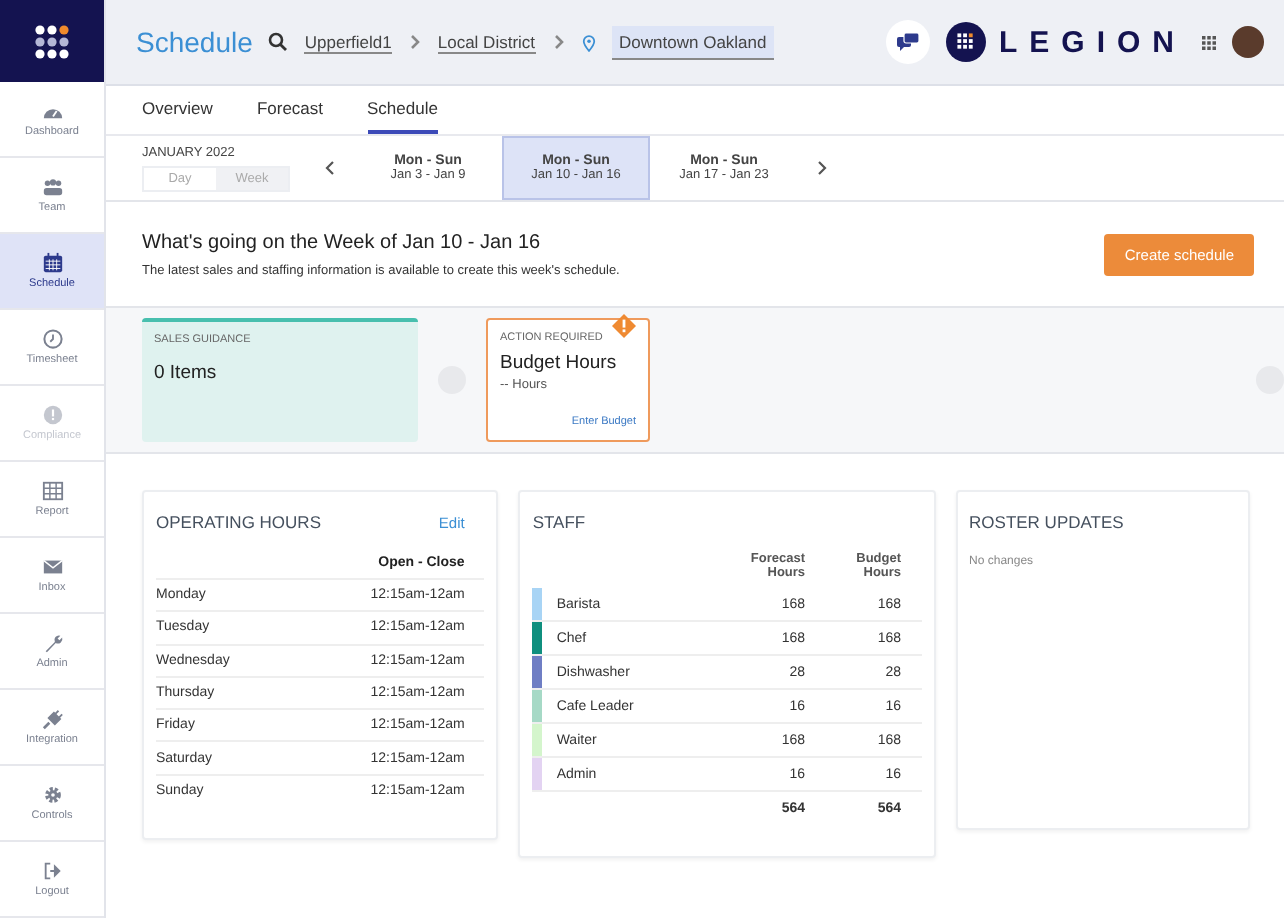  What do you see at coordinates (588, 42) in the screenshot?
I see `location-pin-icon` at bounding box center [588, 42].